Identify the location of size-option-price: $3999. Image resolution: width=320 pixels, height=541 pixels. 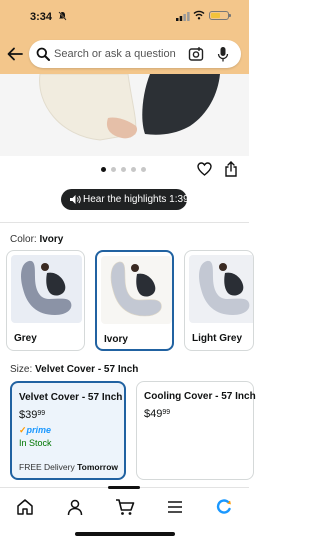
(32, 415).